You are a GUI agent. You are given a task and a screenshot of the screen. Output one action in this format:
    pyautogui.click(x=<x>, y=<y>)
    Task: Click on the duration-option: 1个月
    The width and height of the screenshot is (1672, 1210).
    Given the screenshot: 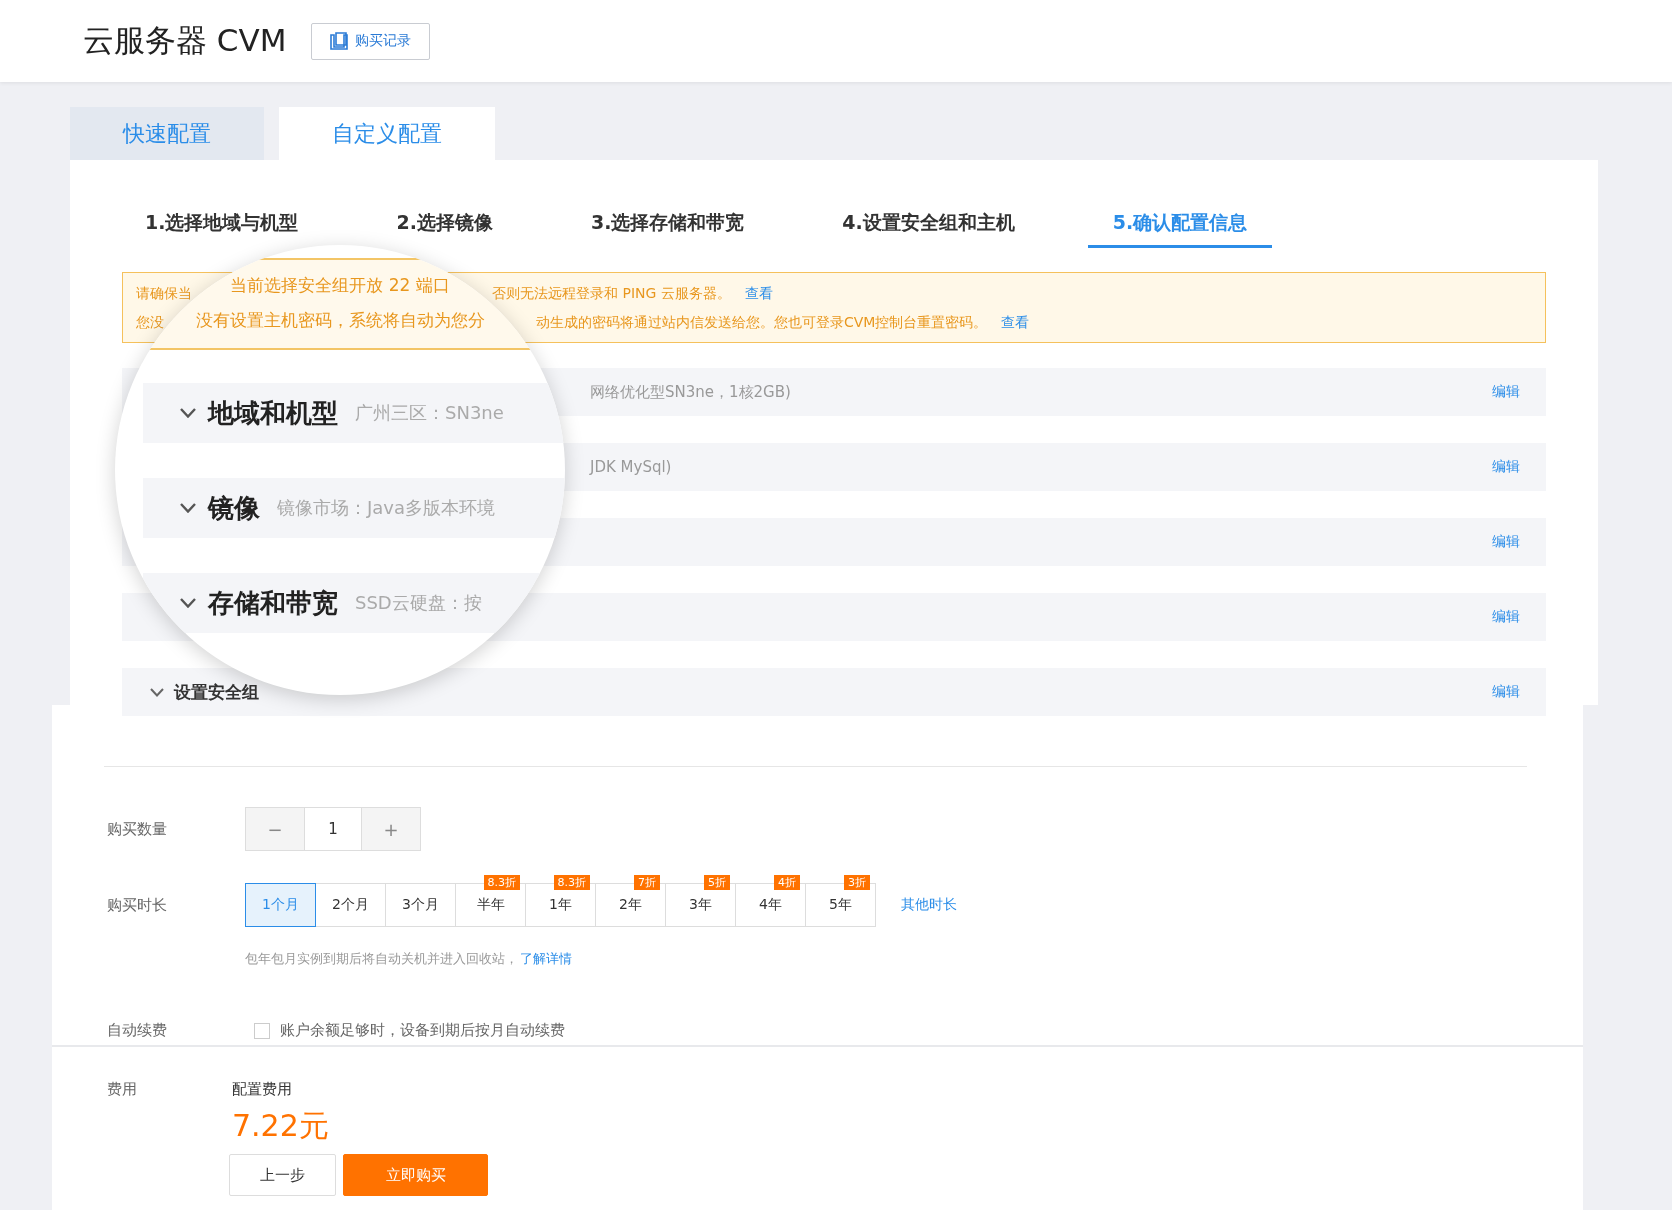 What is the action you would take?
    pyautogui.click(x=280, y=905)
    